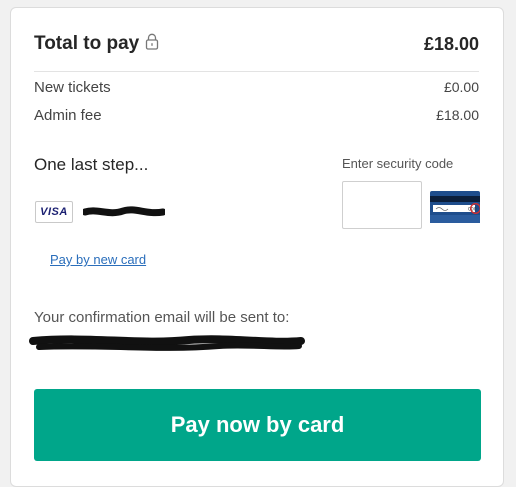 The height and width of the screenshot is (487, 516). Describe the element at coordinates (256, 115) in the screenshot. I see `line-item-admin-fee: Admin fee £18.00` at that location.